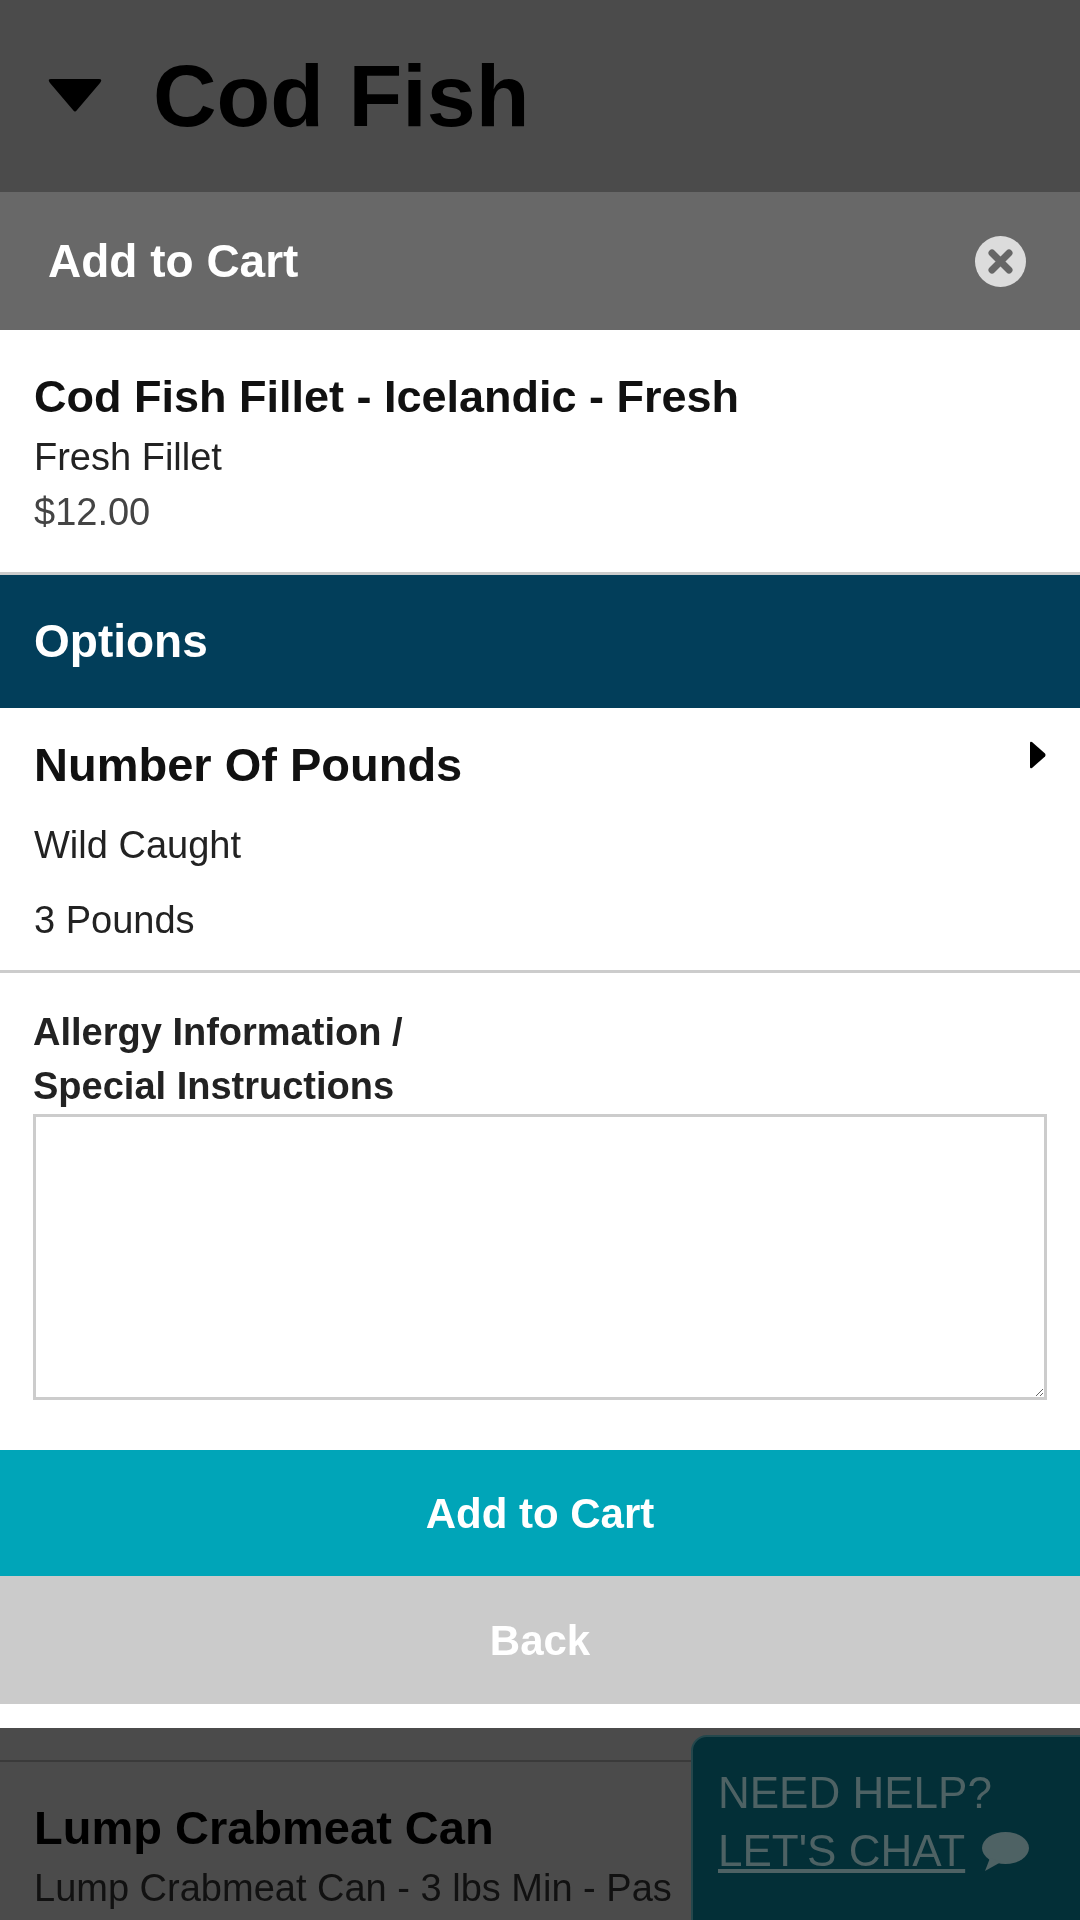  What do you see at coordinates (540, 641) in the screenshot?
I see `options-heading: Options` at bounding box center [540, 641].